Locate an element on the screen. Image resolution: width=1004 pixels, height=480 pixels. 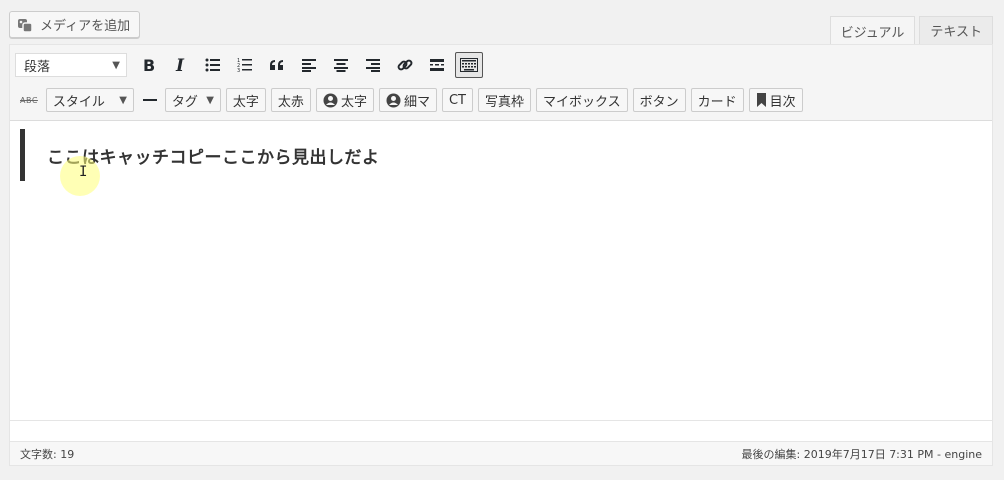
link-button is located at coordinates (405, 65).